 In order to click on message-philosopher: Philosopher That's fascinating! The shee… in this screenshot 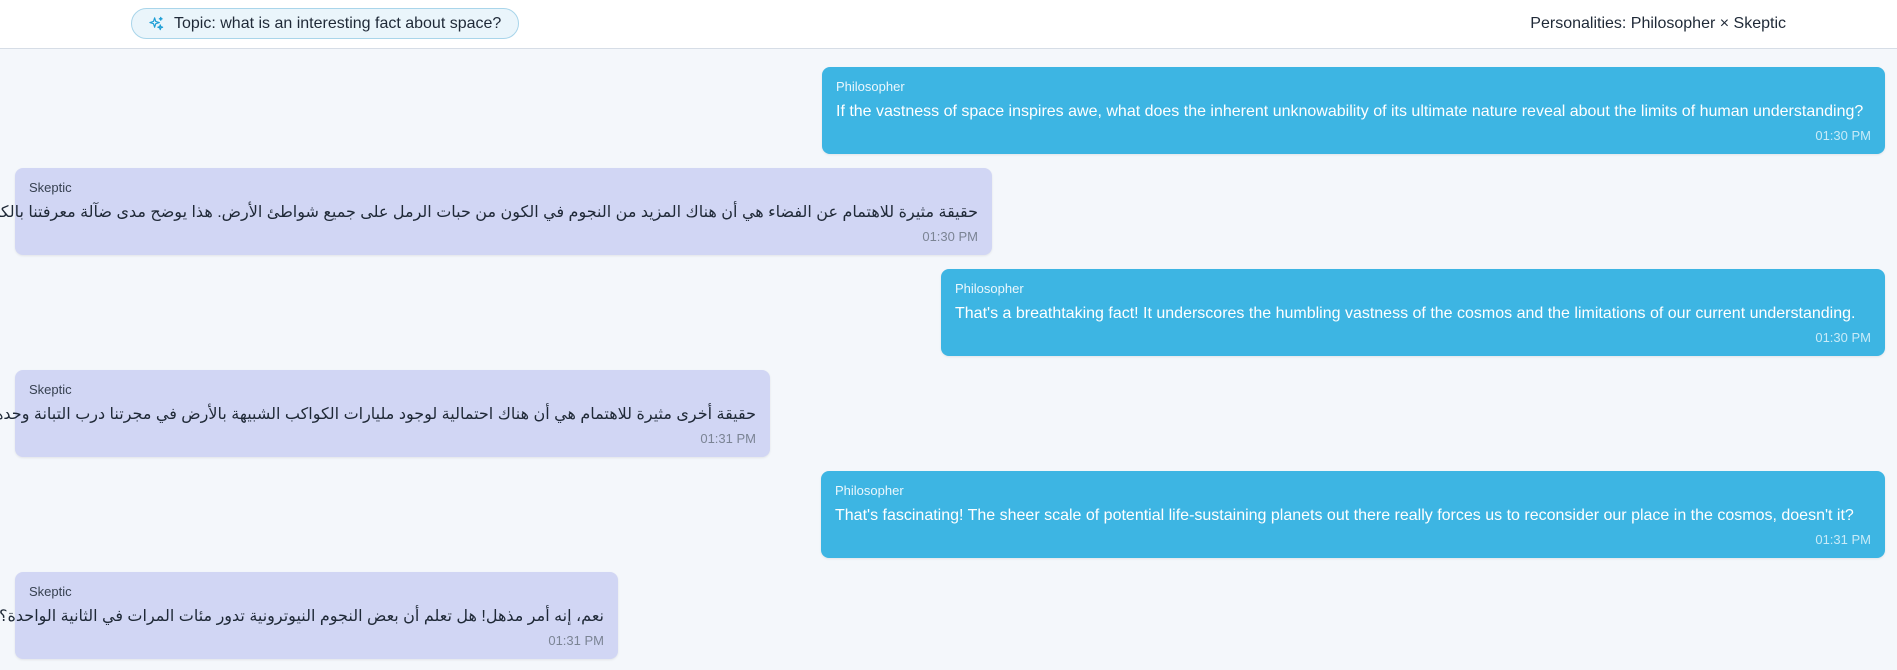, I will do `click(1353, 514)`.